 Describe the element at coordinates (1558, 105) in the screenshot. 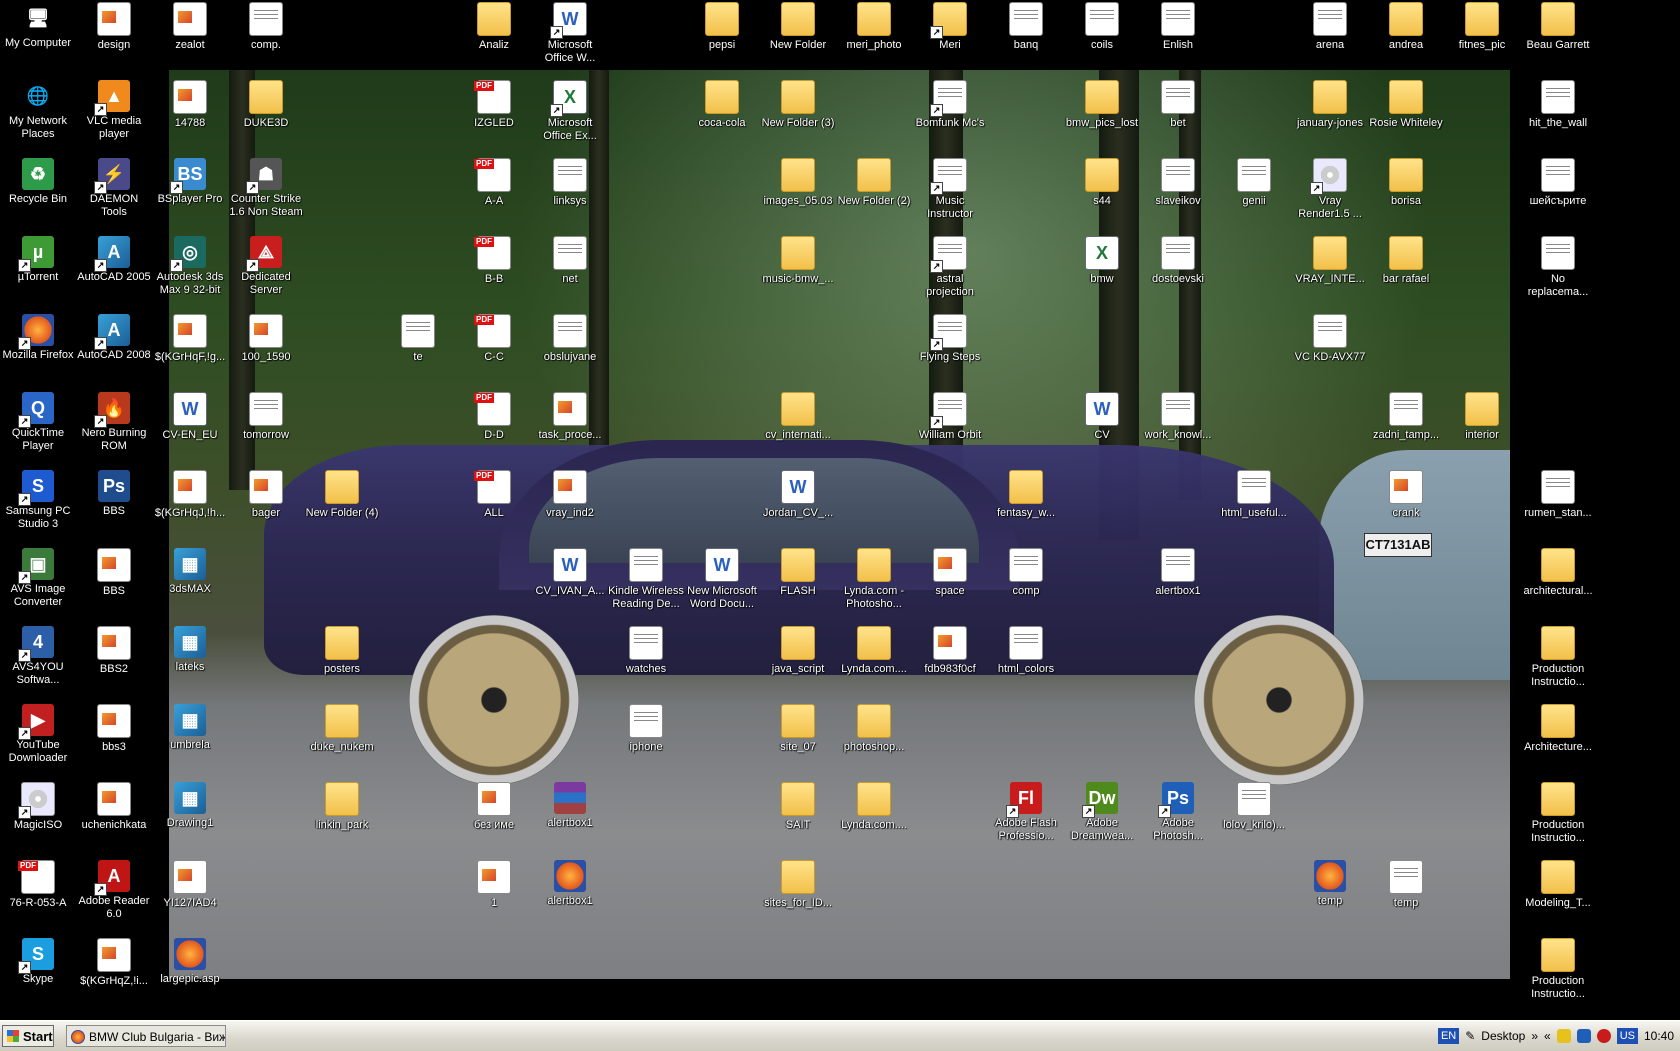

I see `desktop-icon: hit_the_wall` at that location.